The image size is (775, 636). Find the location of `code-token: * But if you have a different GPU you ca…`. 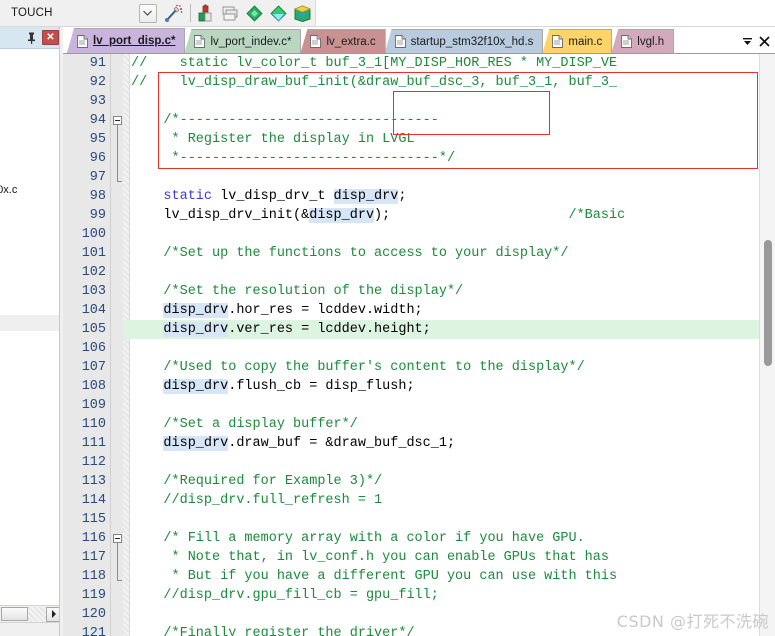

code-token: * But if you have a different GPU you ca… is located at coordinates (374, 576).